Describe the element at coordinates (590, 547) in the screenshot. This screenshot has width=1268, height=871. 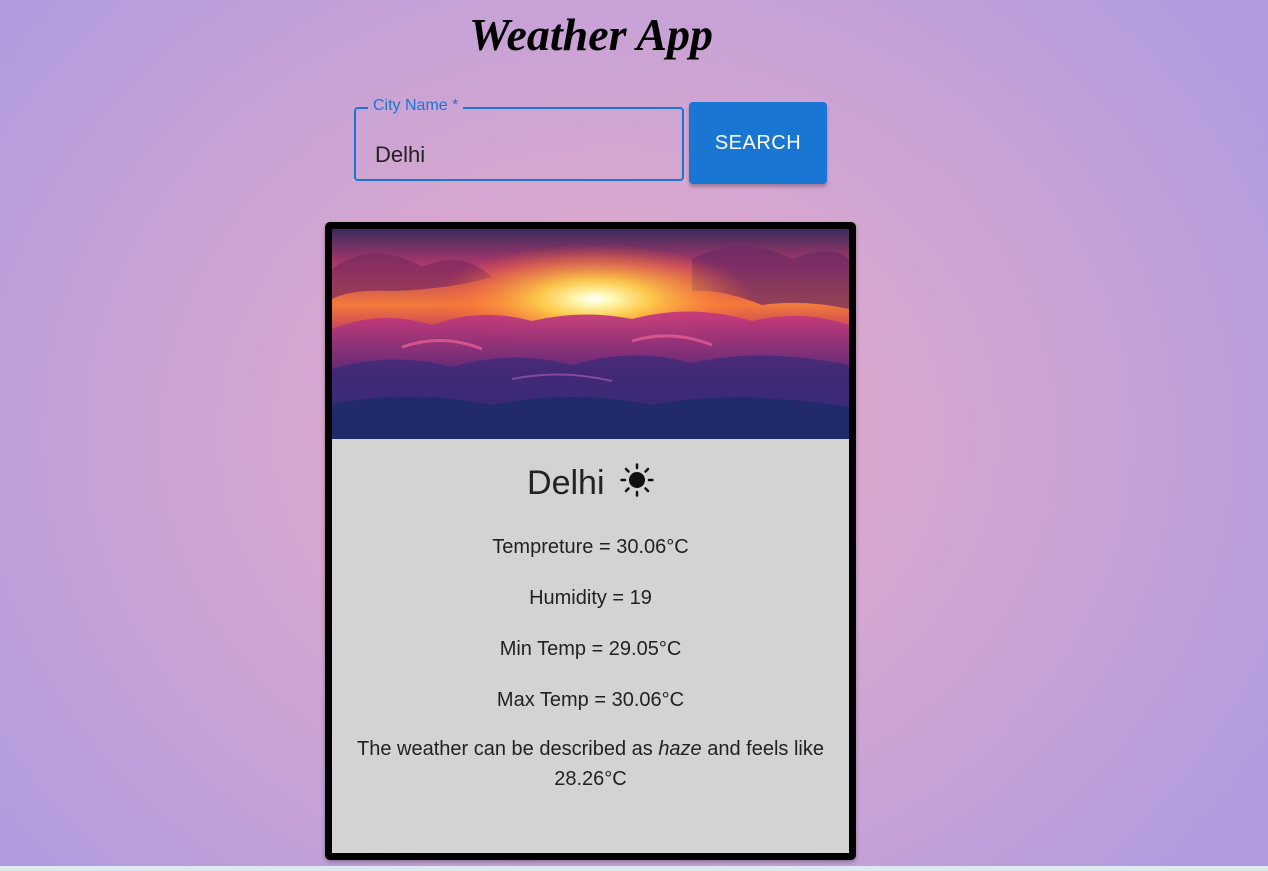
I see `temperature-text: Tempreture = 30.06°C` at that location.